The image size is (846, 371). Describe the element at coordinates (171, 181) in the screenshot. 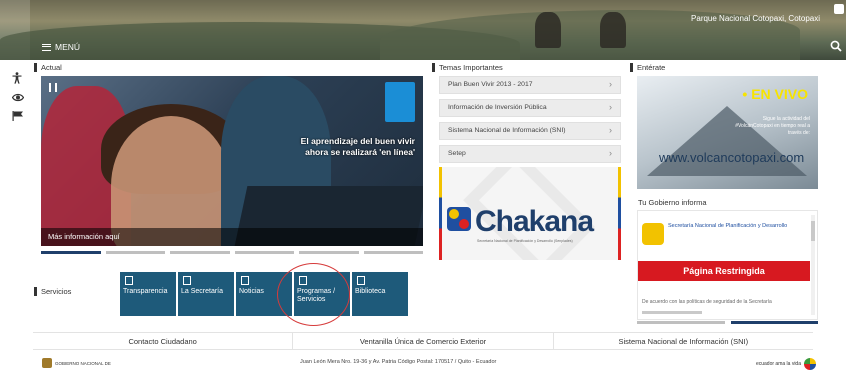

I see `student-image` at that location.